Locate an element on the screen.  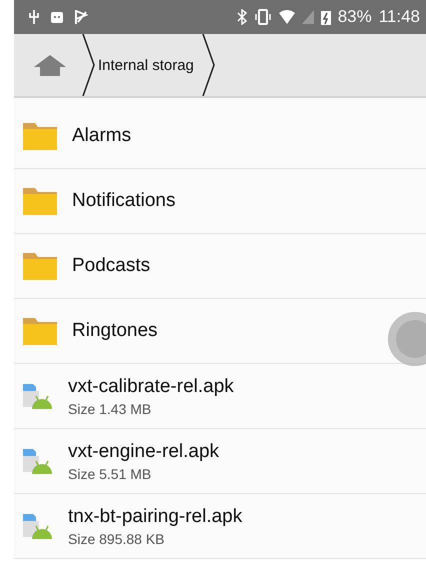
bluetooth-icon is located at coordinates (241, 17).